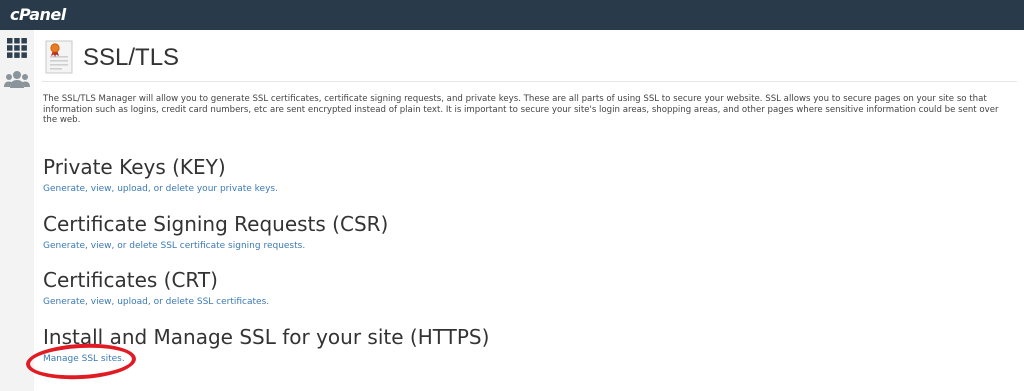 The image size is (1024, 391). I want to click on cpanel-logo: cPanel, so click(38, 14).